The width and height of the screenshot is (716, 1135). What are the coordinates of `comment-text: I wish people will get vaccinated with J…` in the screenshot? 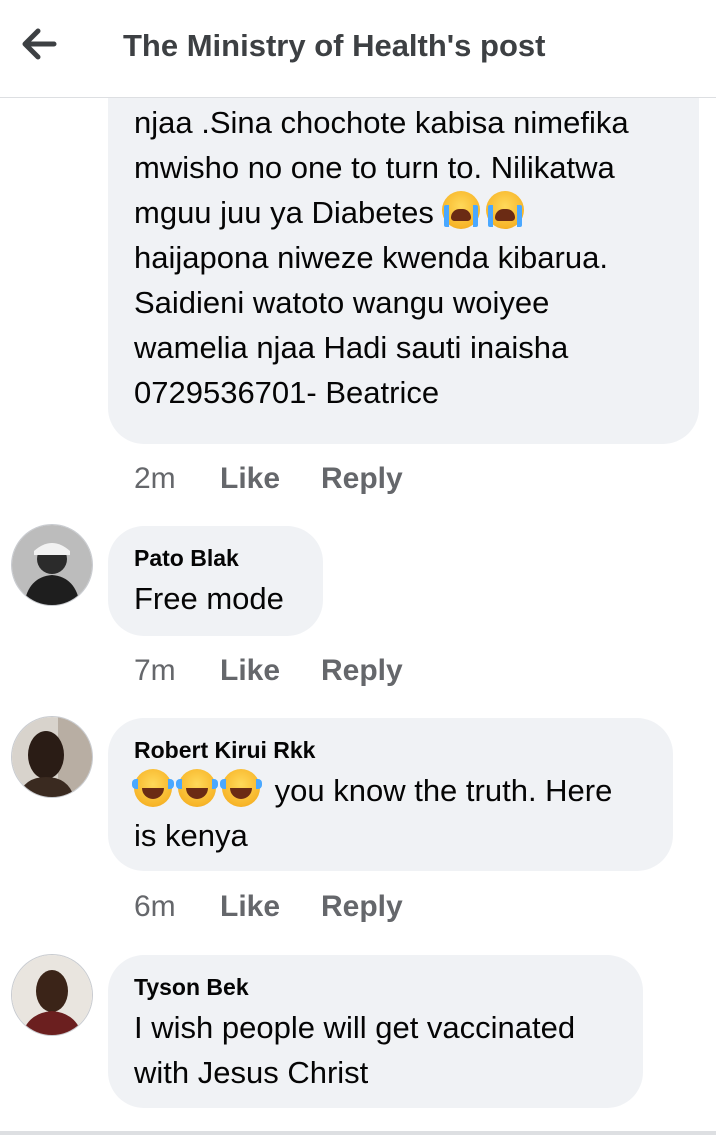 It's located at (375, 1050).